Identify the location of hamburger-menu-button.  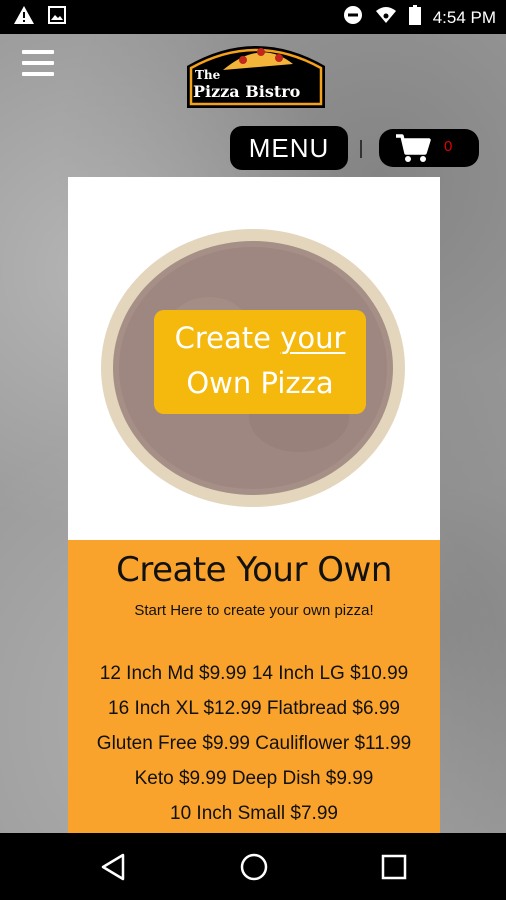
(38, 65).